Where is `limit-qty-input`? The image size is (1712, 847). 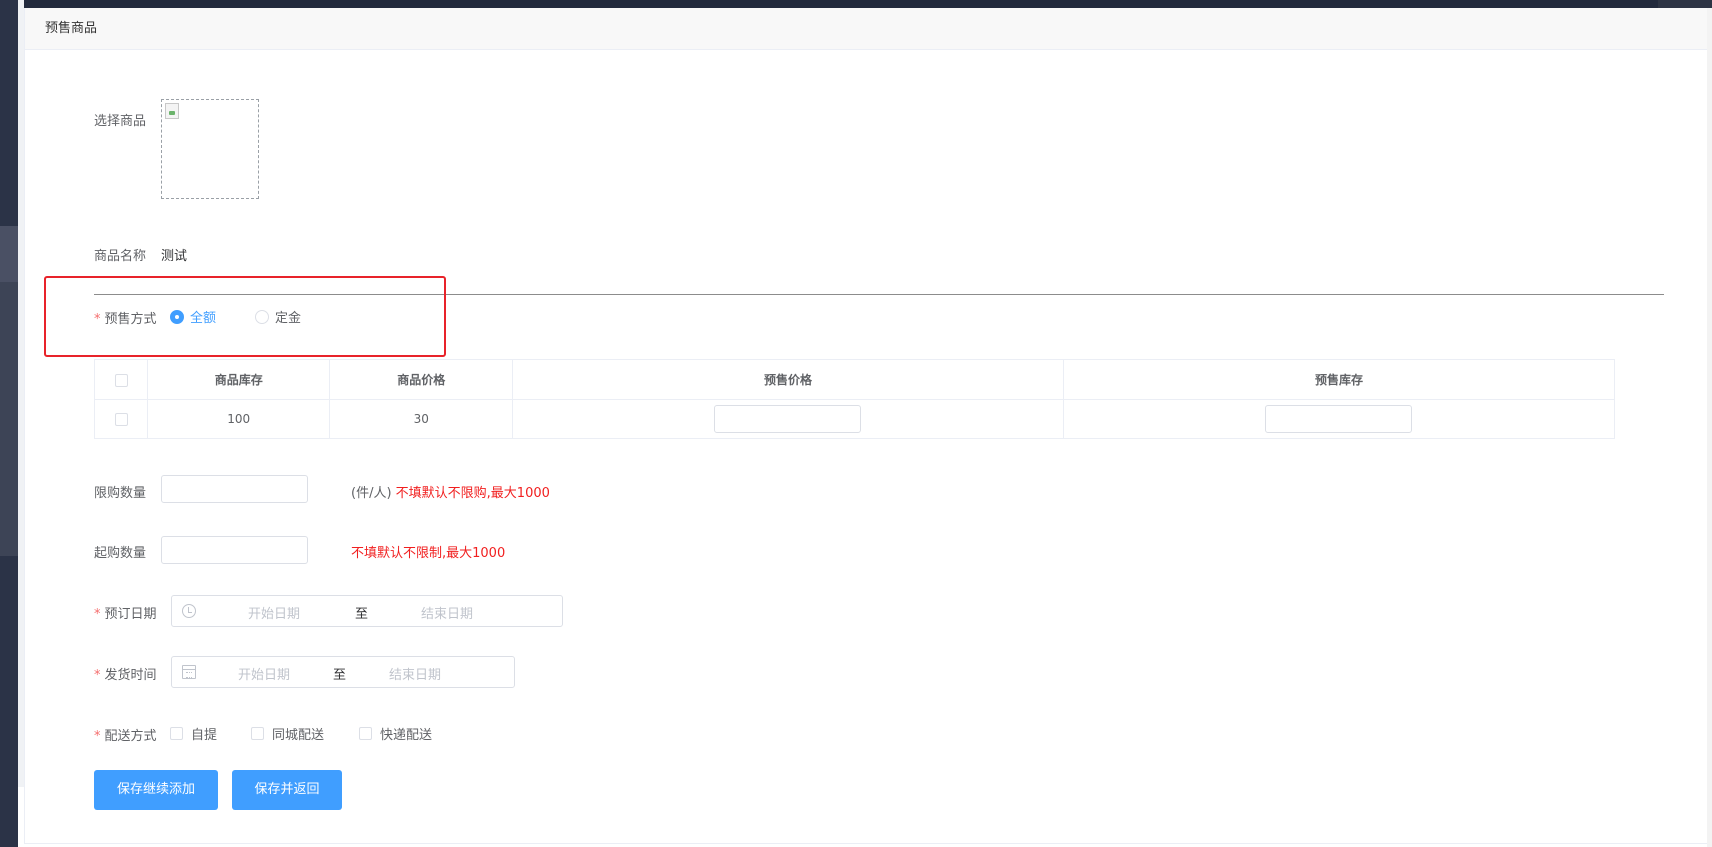 limit-qty-input is located at coordinates (234, 489).